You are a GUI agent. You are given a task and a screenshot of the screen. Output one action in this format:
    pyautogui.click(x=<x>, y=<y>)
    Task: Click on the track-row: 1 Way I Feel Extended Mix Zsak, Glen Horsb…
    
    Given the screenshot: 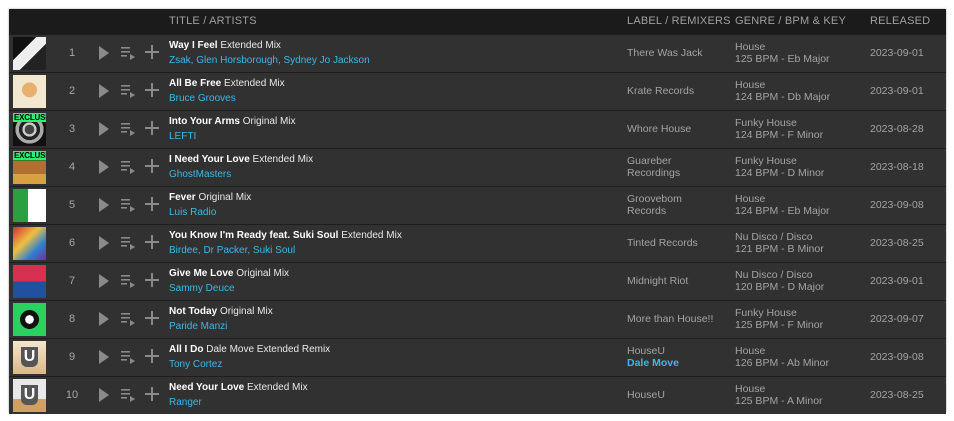 What is the action you would take?
    pyautogui.click(x=477, y=53)
    